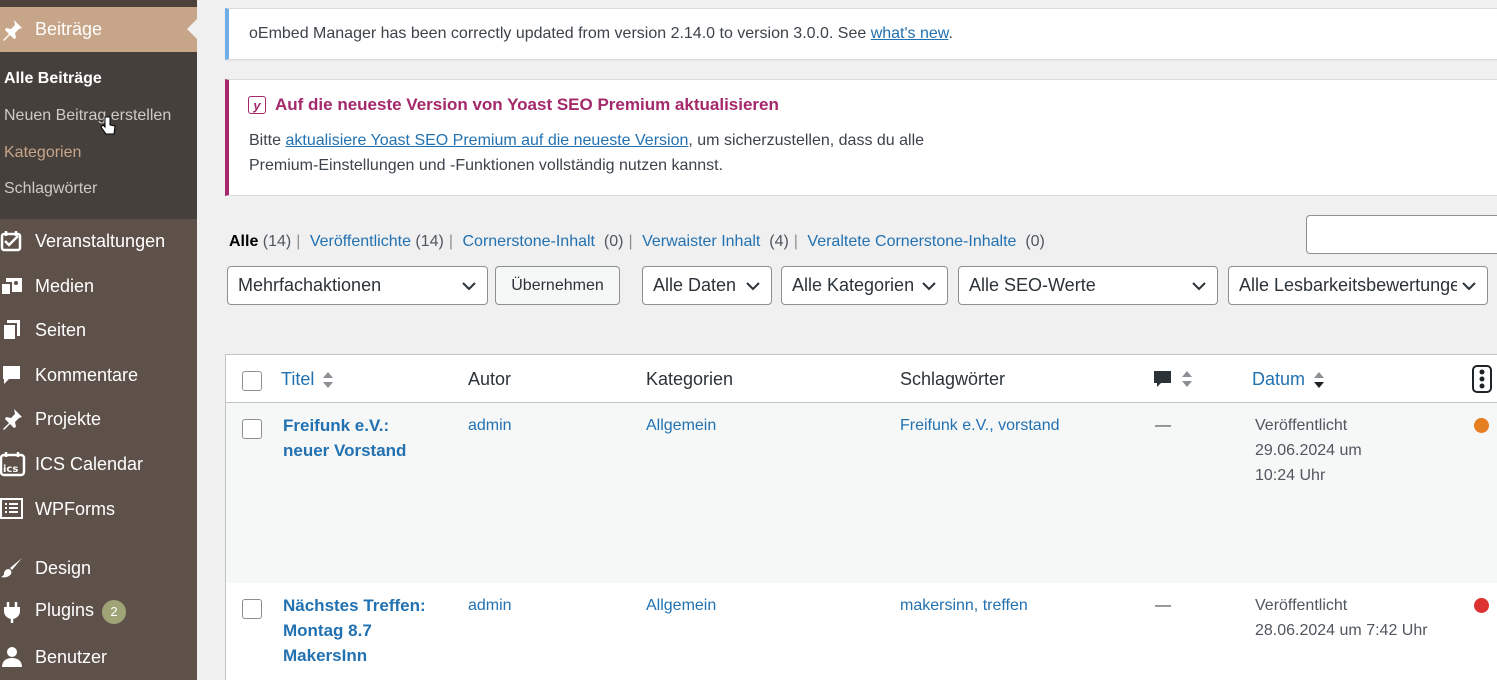 Image resolution: width=1497 pixels, height=680 pixels. I want to click on seo-score-dot, so click(1481, 605).